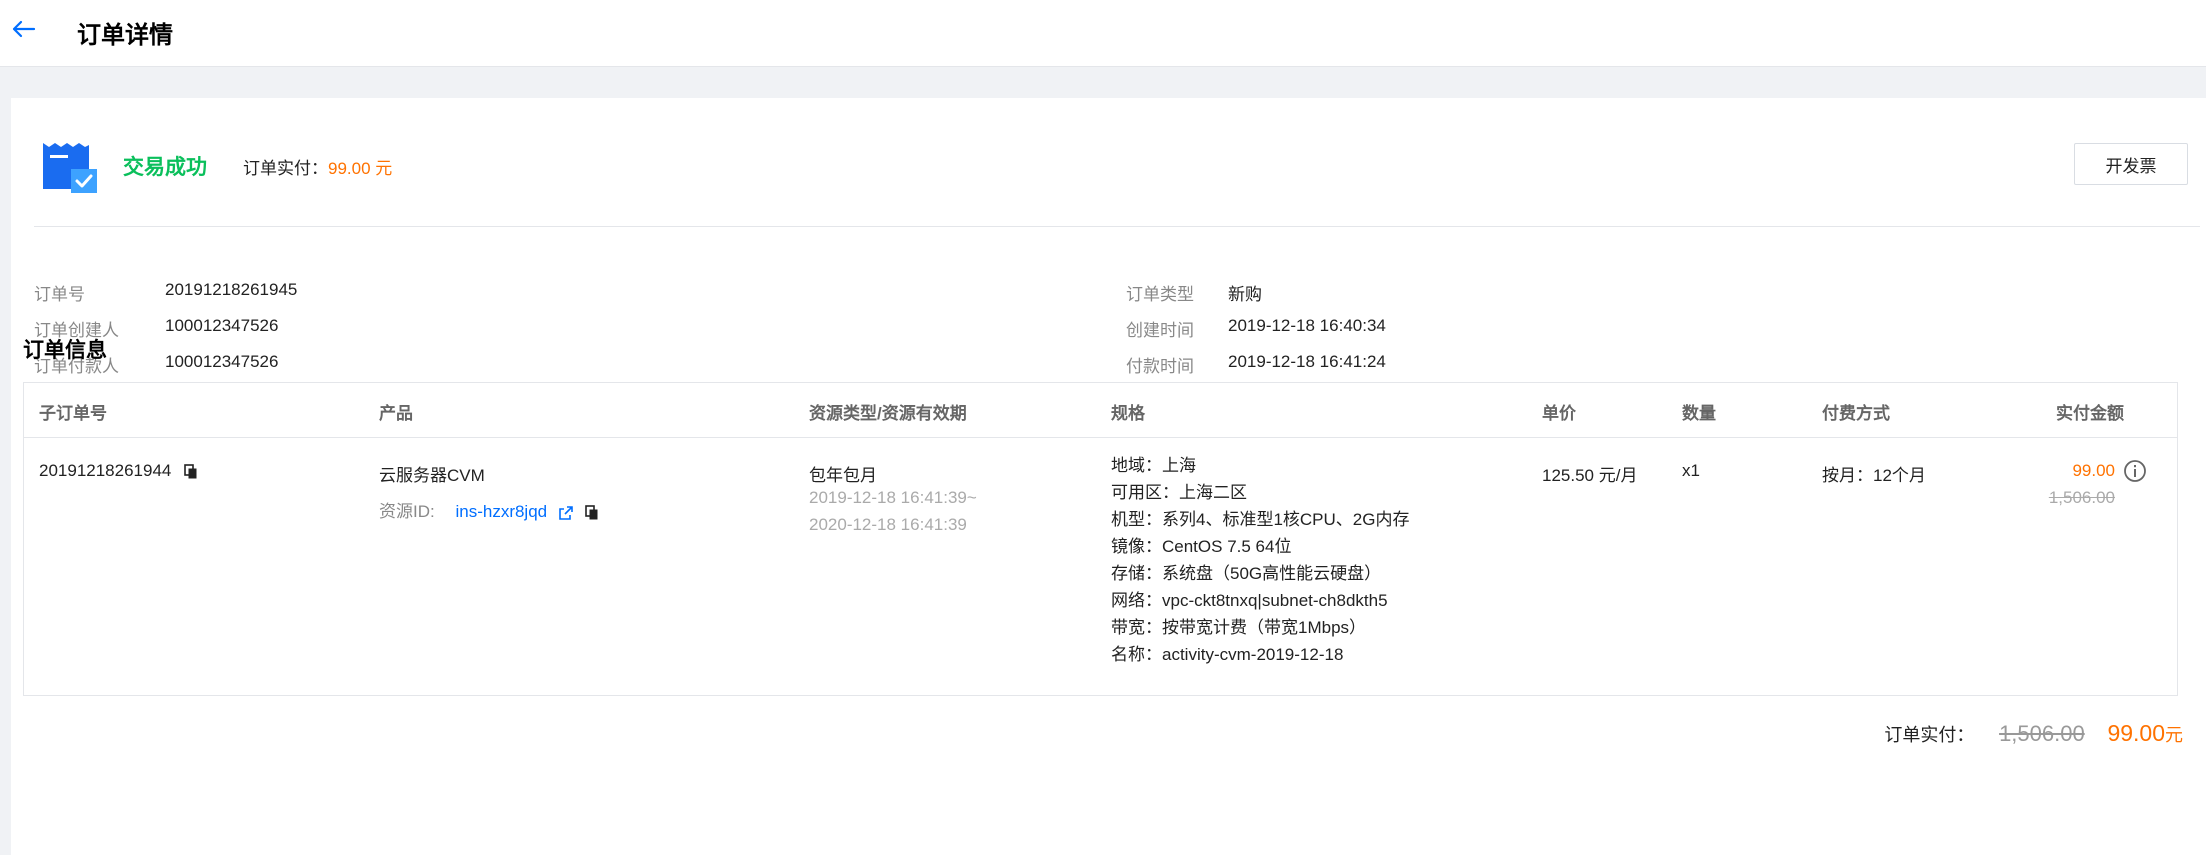 The width and height of the screenshot is (2206, 855). What do you see at coordinates (1856, 413) in the screenshot?
I see `col-payment-method: 付费方式` at bounding box center [1856, 413].